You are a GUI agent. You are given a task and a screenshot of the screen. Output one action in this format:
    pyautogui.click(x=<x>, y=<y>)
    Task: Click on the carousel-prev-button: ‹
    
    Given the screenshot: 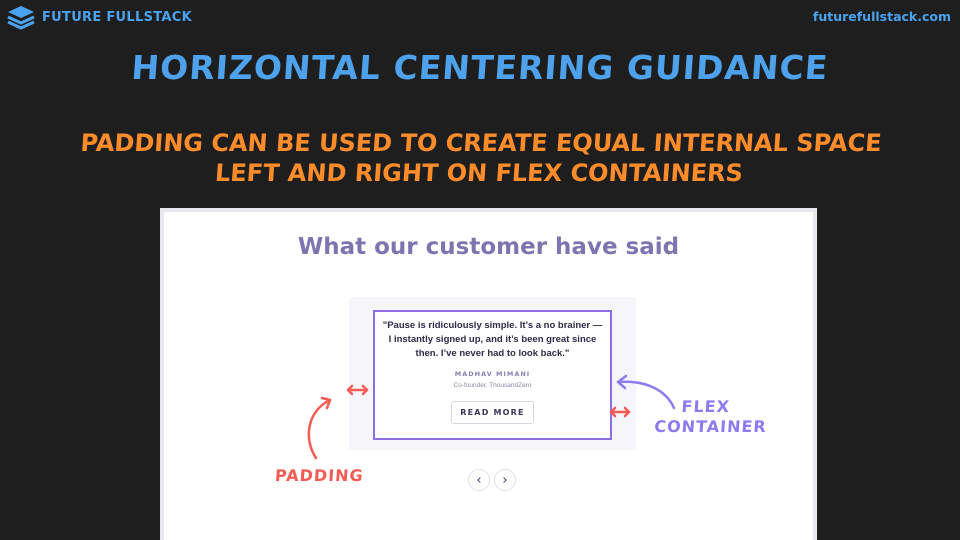 What is the action you would take?
    pyautogui.click(x=479, y=480)
    